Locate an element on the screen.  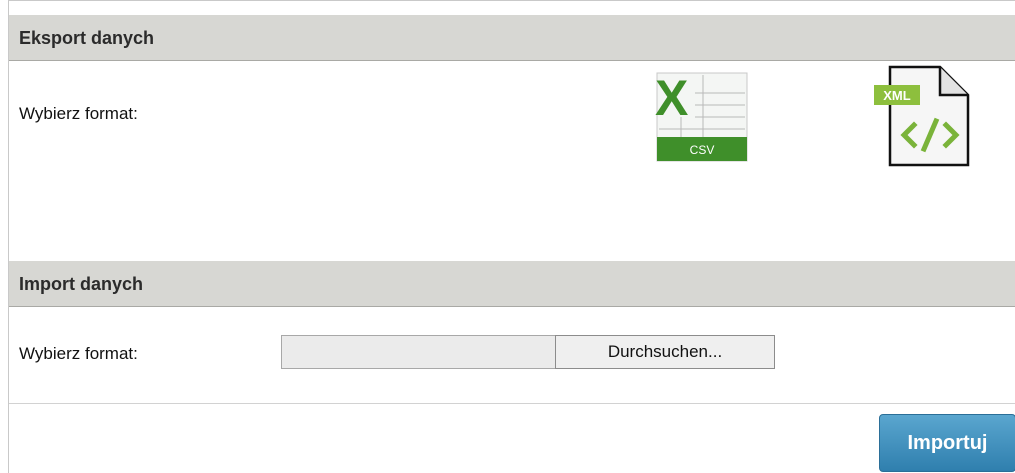
divider is located at coordinates (512, 403).